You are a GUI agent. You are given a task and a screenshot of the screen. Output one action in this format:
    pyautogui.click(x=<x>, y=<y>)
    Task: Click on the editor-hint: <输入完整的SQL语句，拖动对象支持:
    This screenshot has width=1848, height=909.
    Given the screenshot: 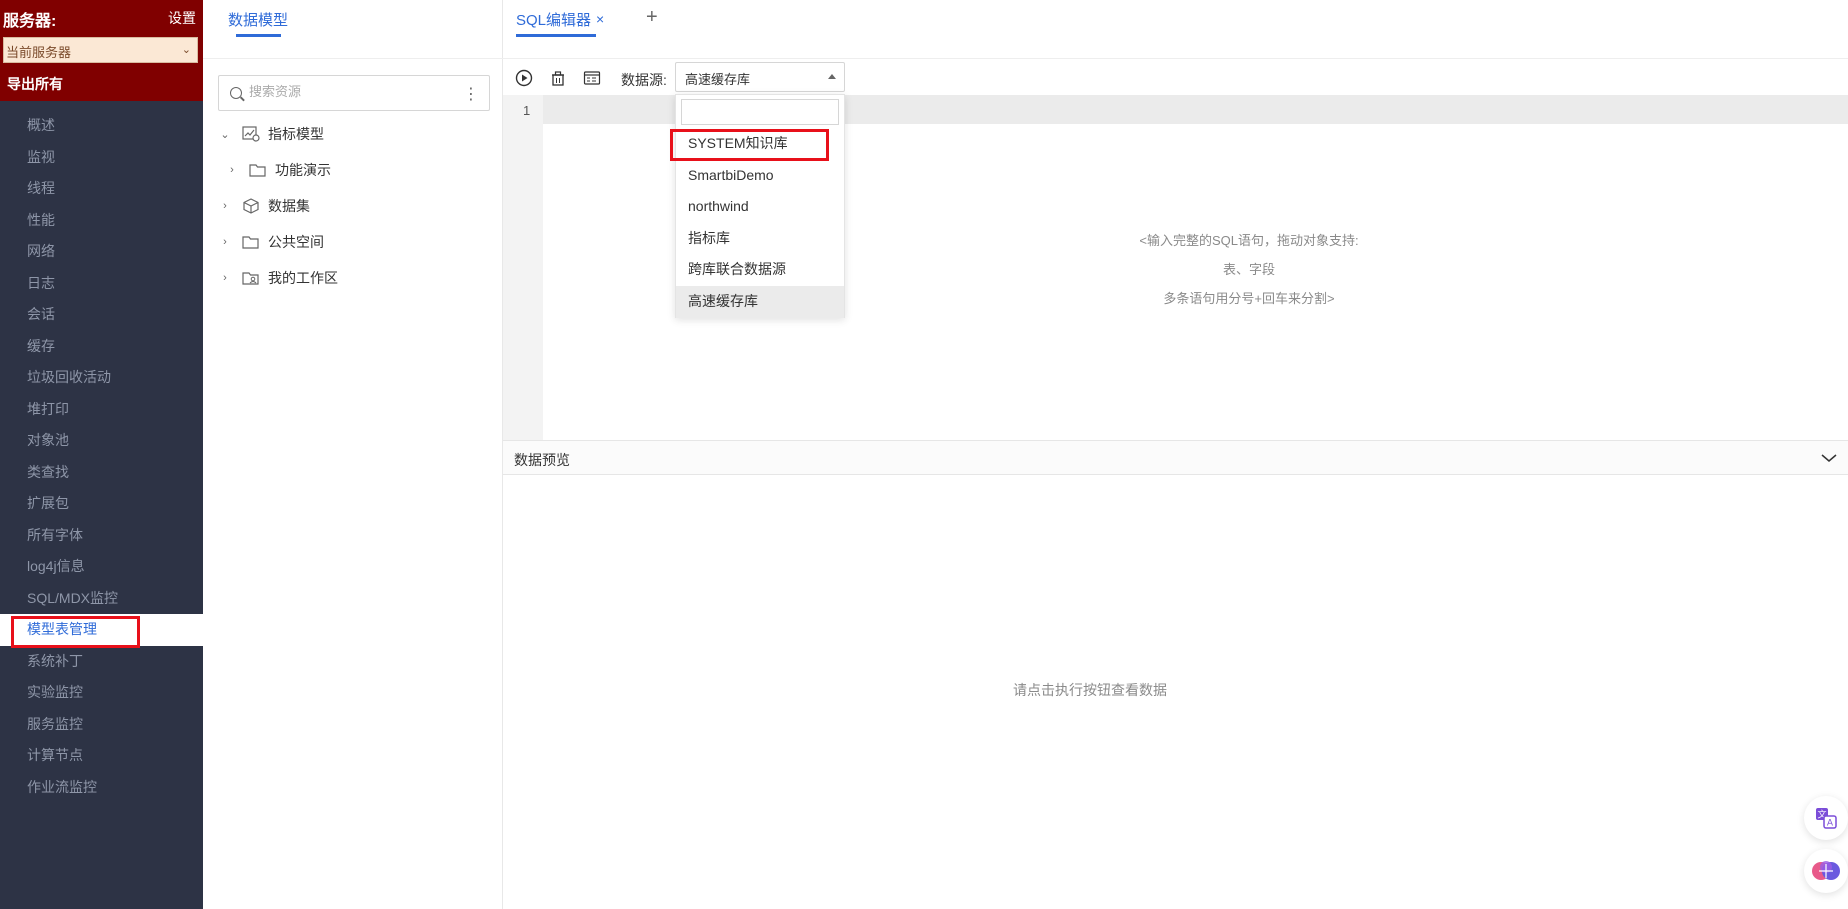 What is the action you would take?
    pyautogui.click(x=1249, y=240)
    